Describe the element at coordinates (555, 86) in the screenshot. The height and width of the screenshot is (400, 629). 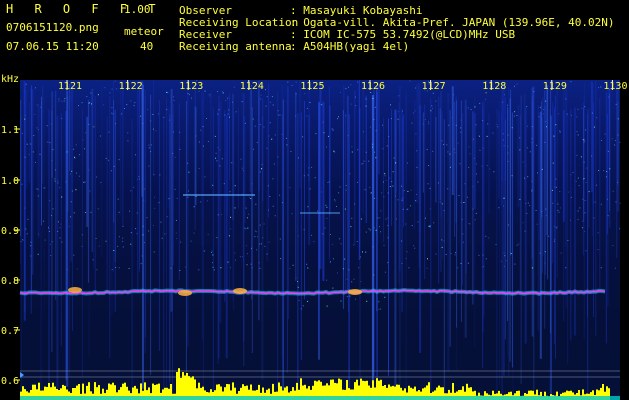
I see `time-tick-label: 1129` at that location.